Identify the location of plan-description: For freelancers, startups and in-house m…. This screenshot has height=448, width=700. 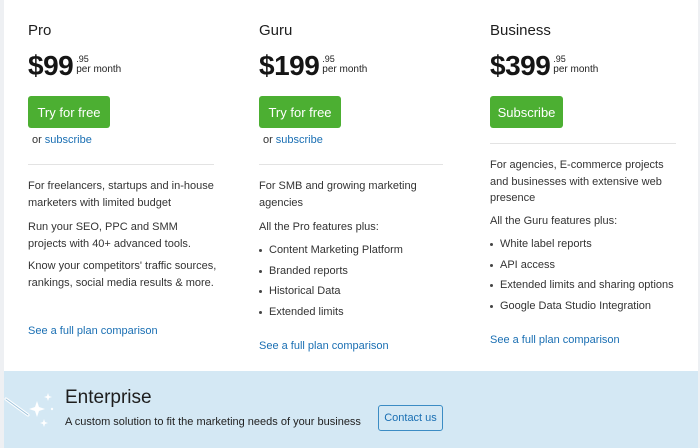
(121, 194).